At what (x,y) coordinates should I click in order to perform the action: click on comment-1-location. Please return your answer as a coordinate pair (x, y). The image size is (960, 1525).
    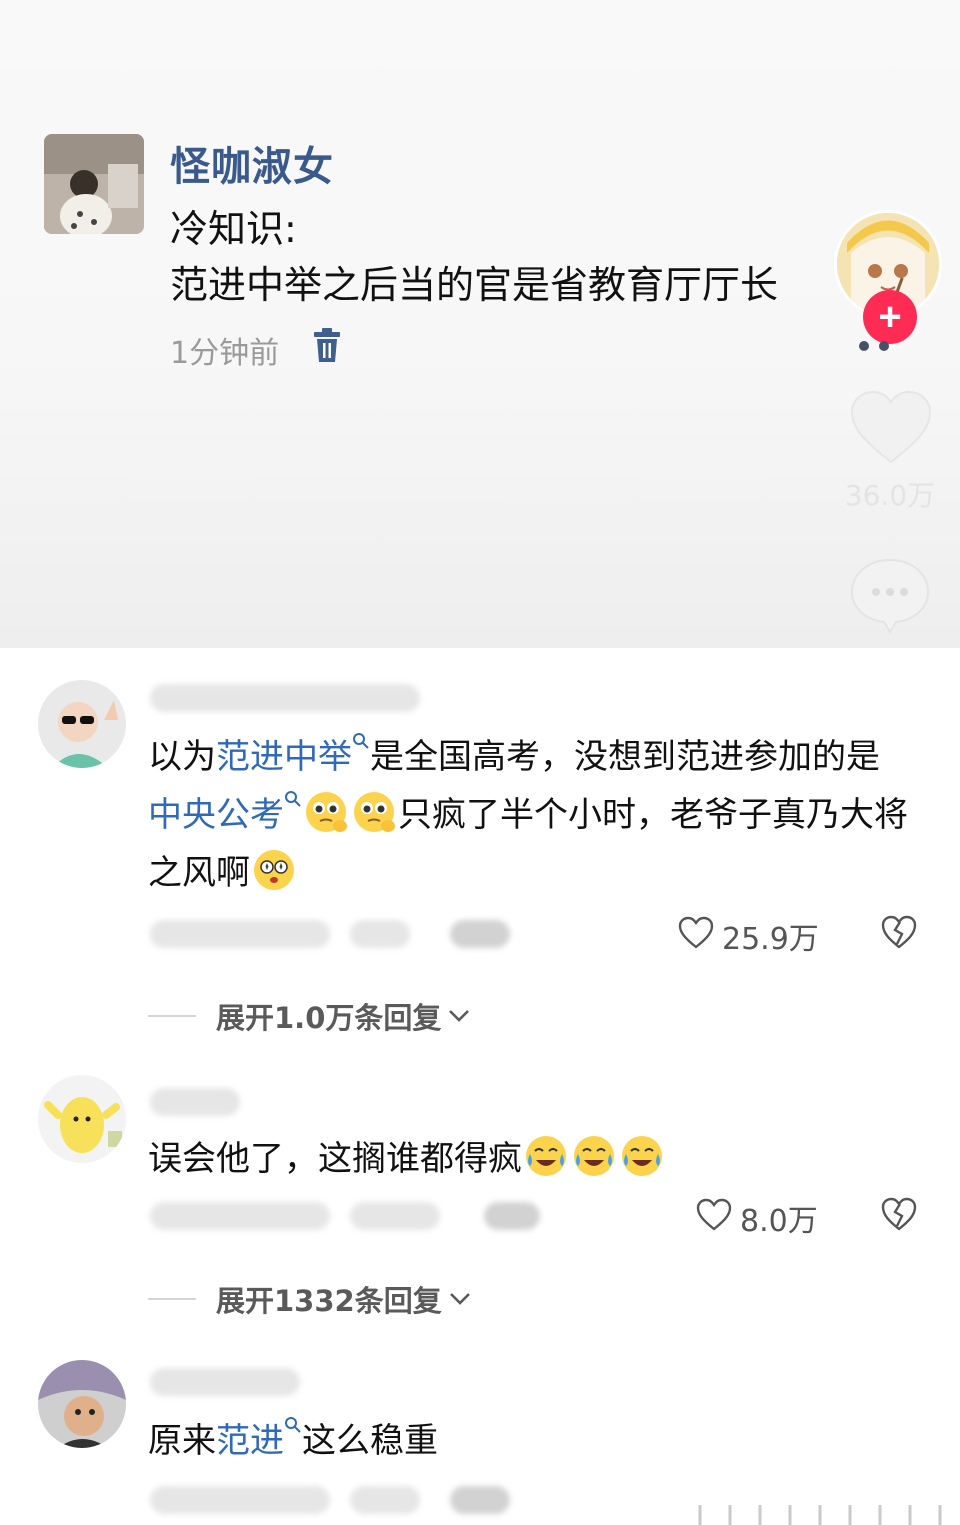
    Looking at the image, I should click on (380, 934).